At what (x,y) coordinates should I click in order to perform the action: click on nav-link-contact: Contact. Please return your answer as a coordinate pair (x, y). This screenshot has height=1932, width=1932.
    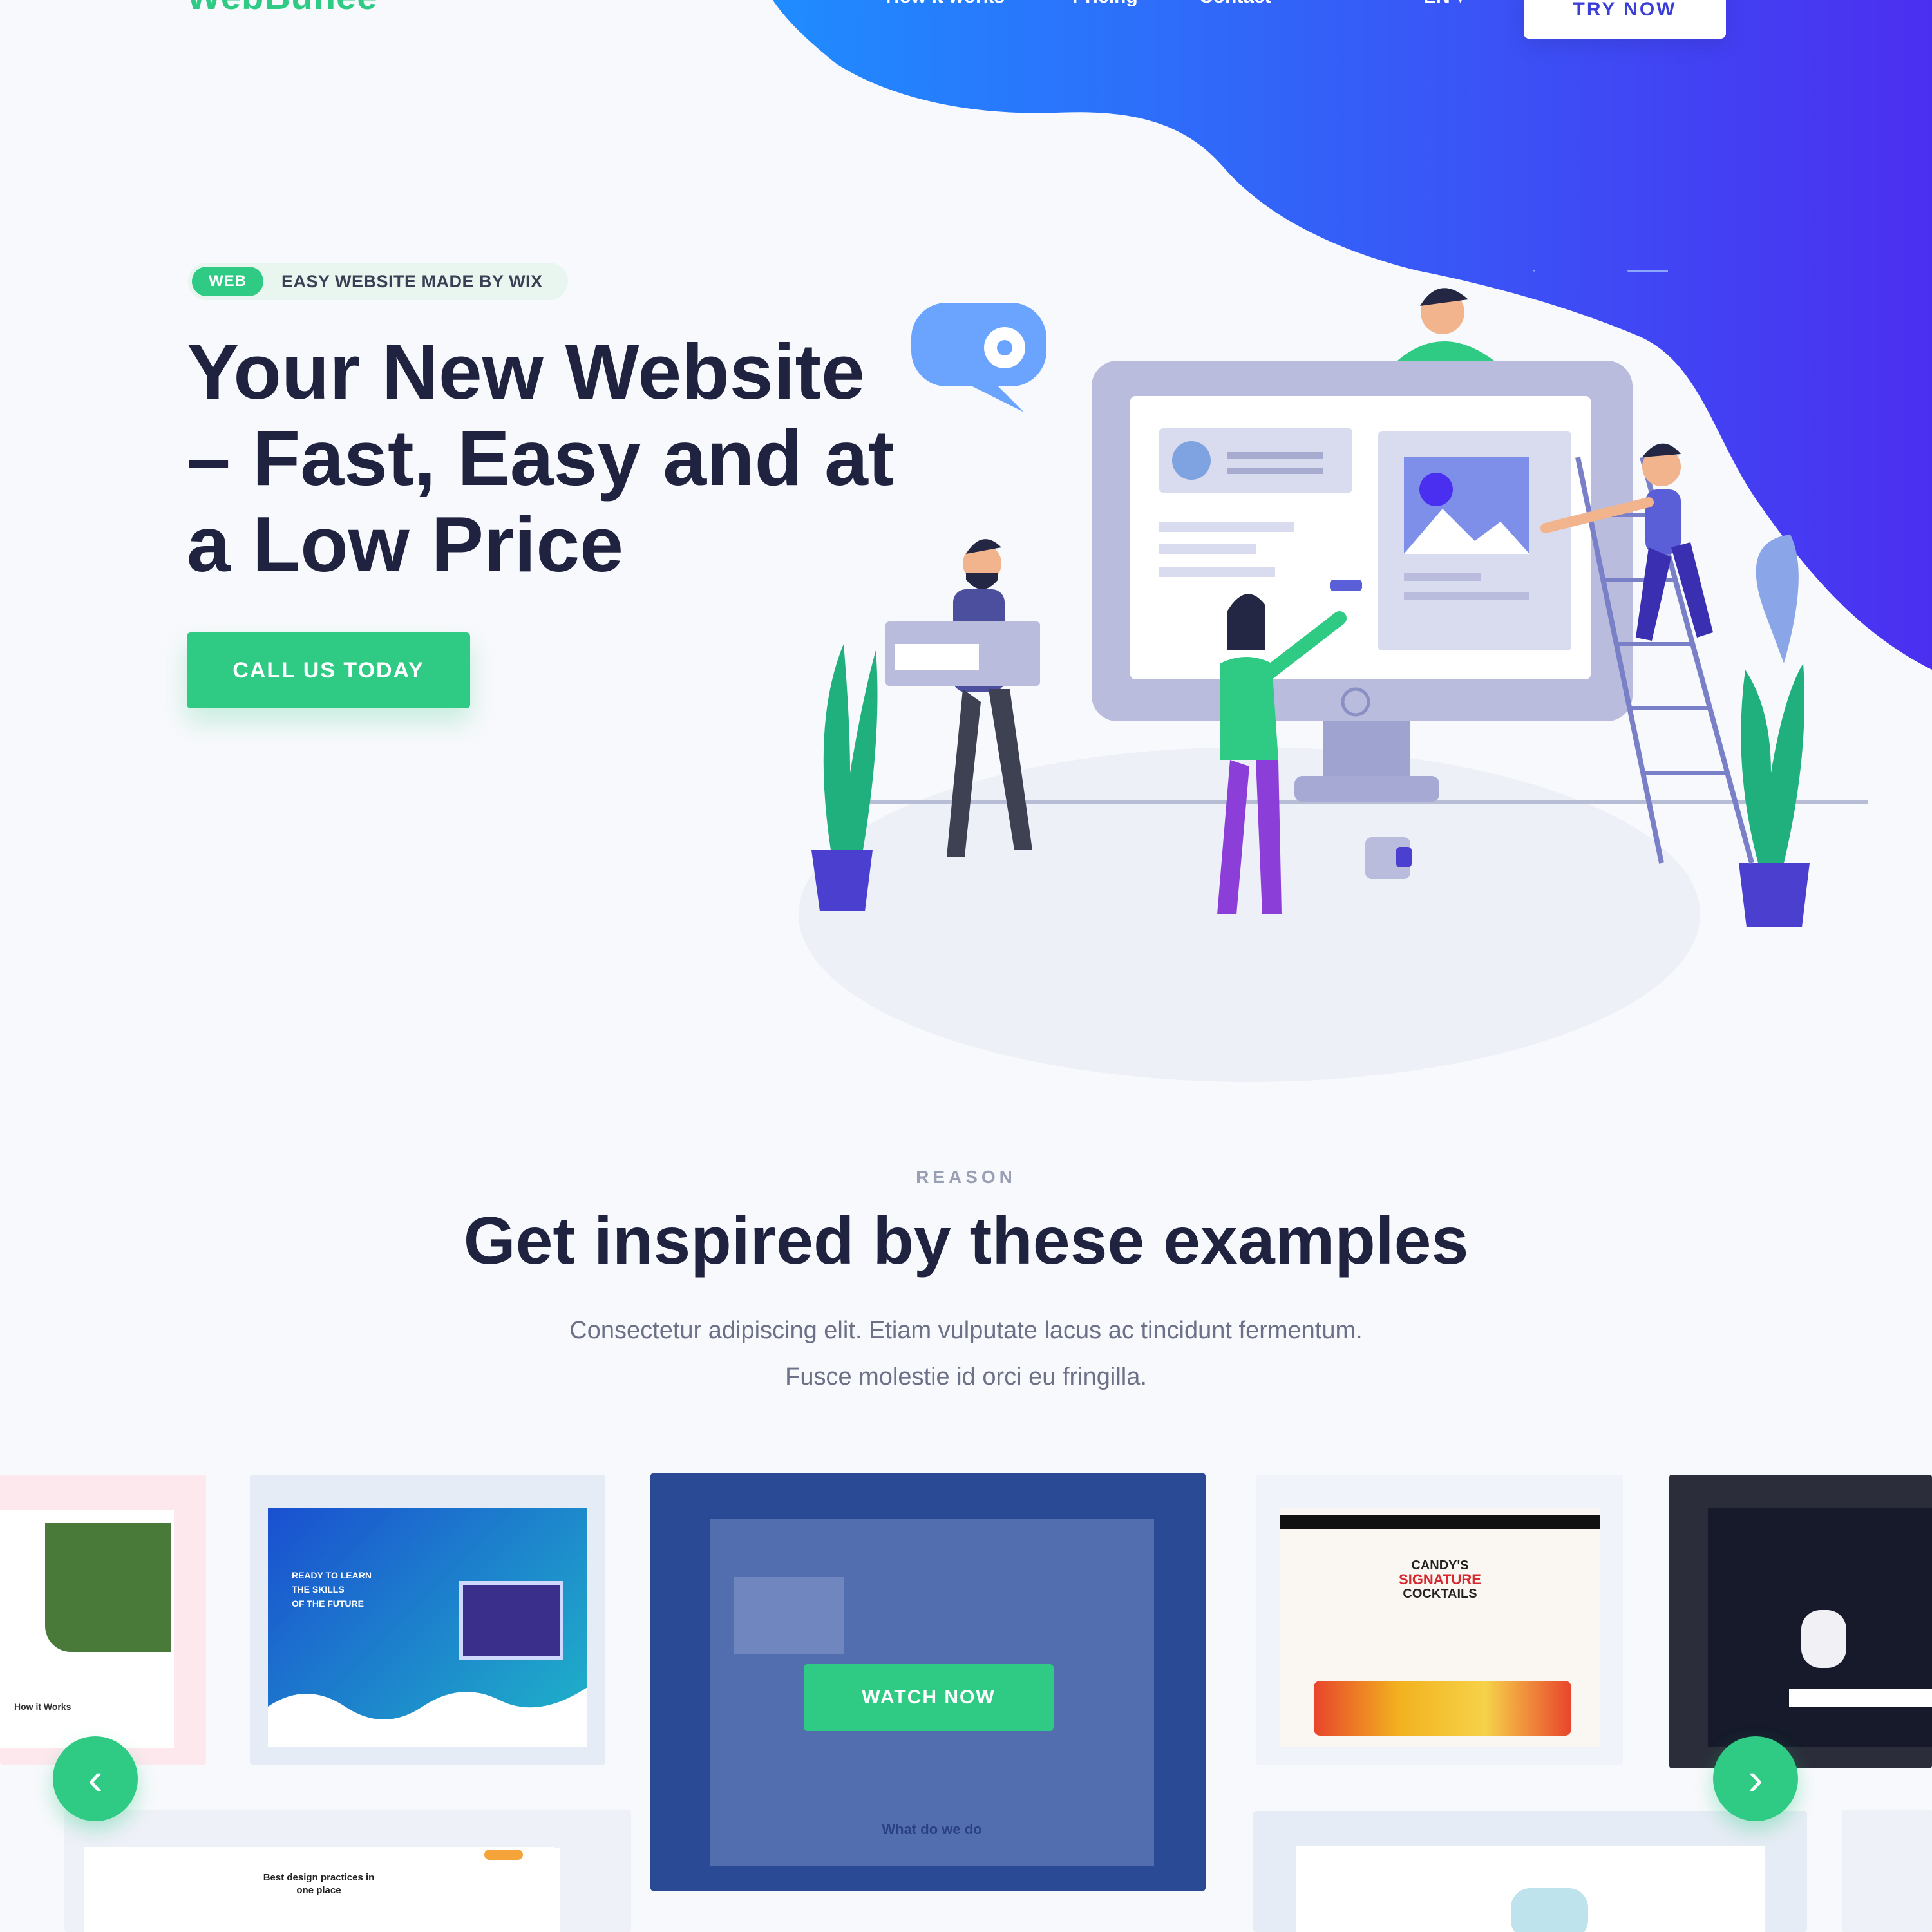
    Looking at the image, I should click on (1235, 4).